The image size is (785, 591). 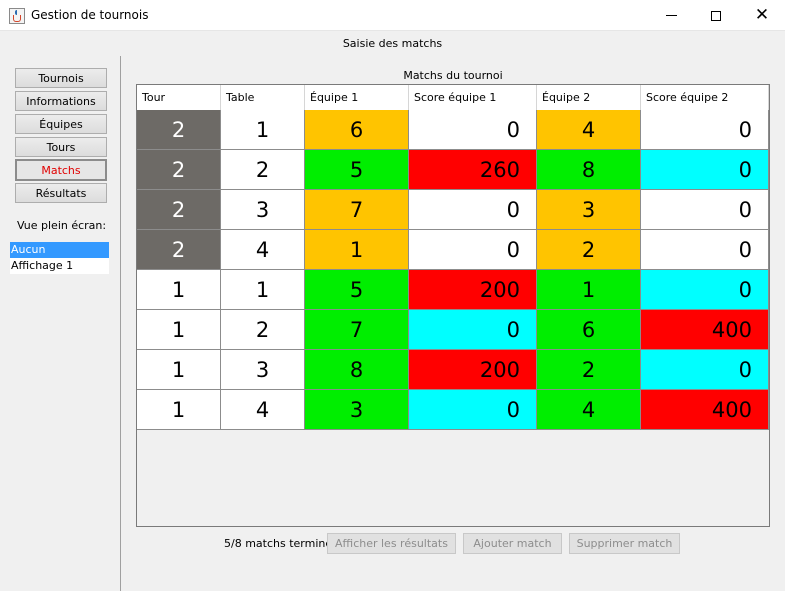 I want to click on minimize-button, so click(x=671, y=15).